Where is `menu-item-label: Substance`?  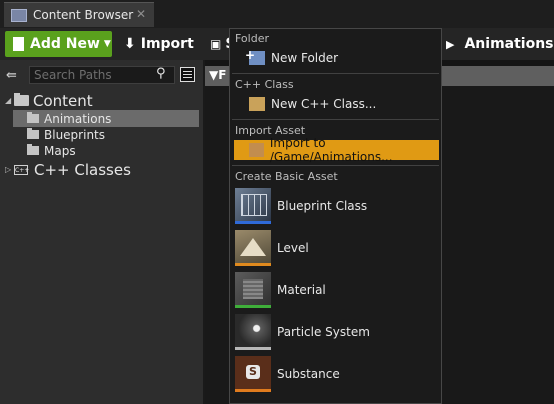
menu-item-label: Substance is located at coordinates (308, 374).